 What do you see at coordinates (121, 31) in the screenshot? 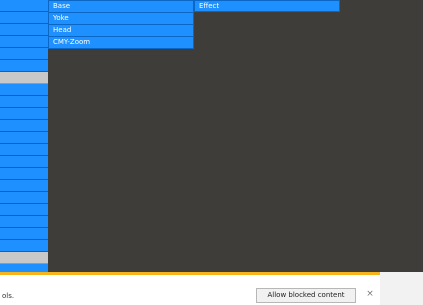
I see `menu-item-head: Head` at bounding box center [121, 31].